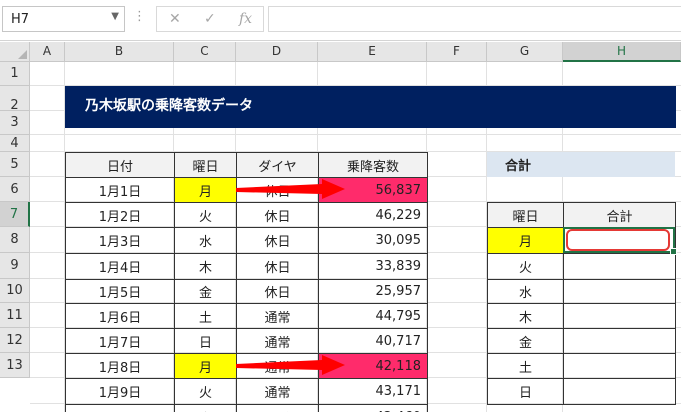  I want to click on annotation-arrows, so click(290, 277).